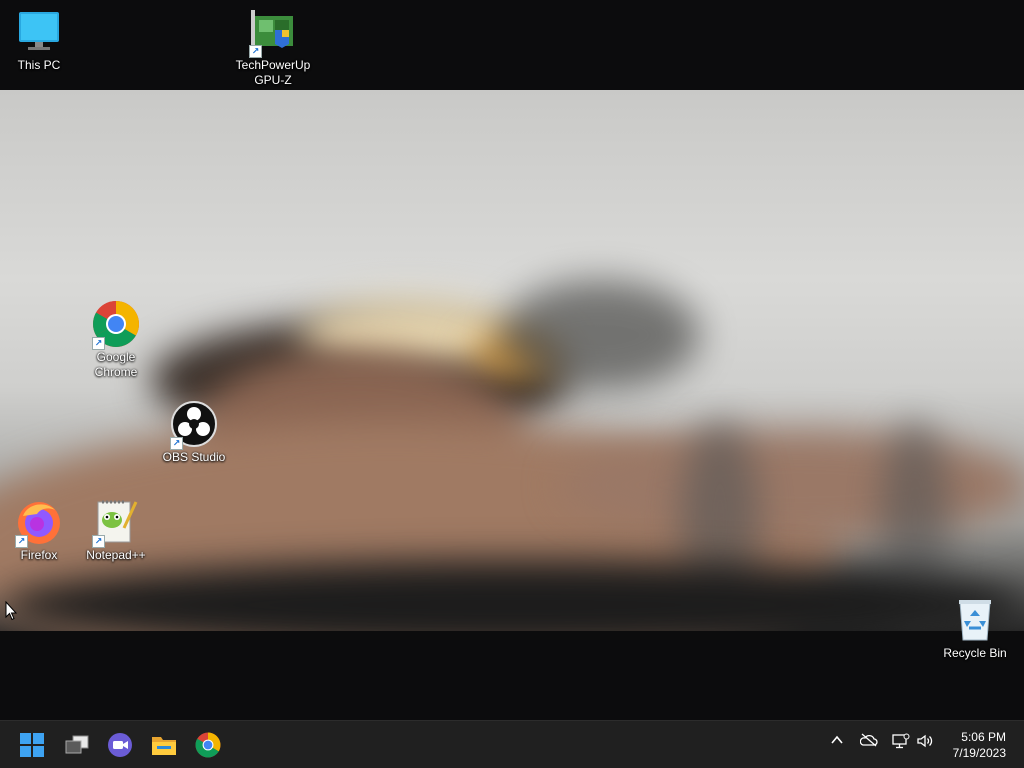  I want to click on desktop-icon-notepad-plus-plus: ↗ Notepad++, so click(116, 530).